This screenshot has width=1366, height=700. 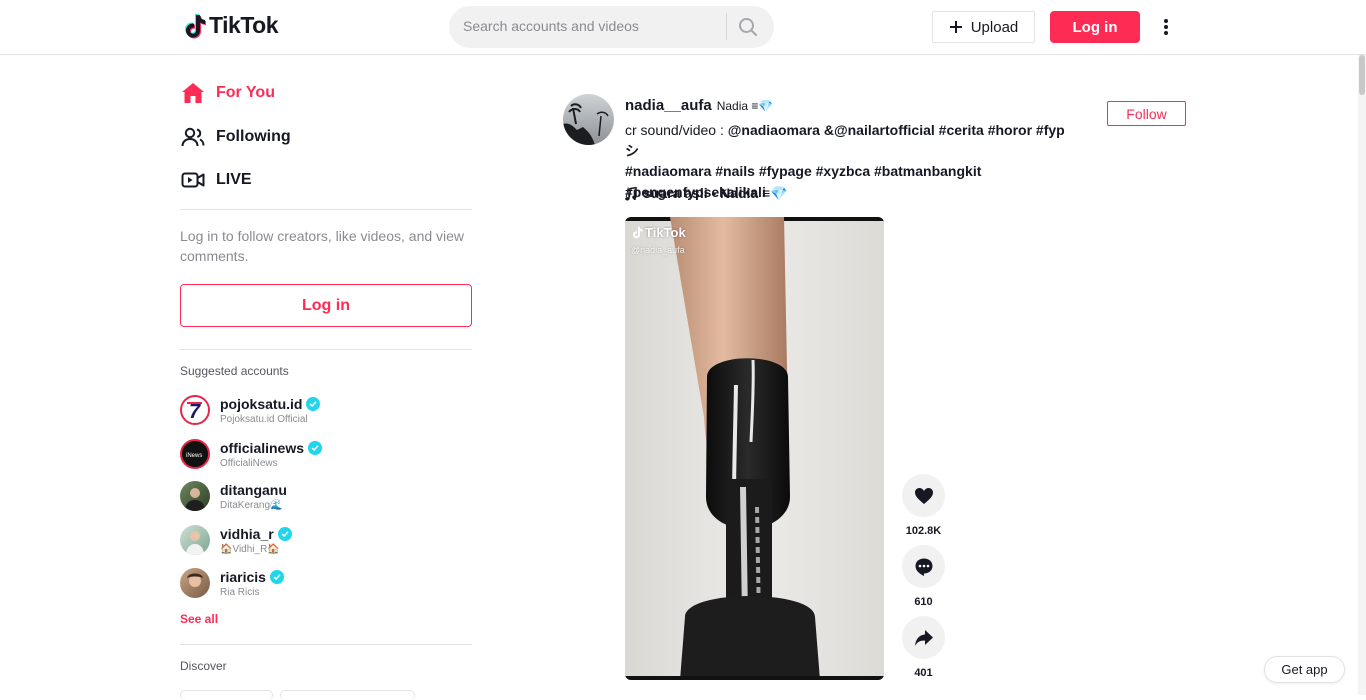 What do you see at coordinates (923, 673) in the screenshot?
I see `share-count: 401` at bounding box center [923, 673].